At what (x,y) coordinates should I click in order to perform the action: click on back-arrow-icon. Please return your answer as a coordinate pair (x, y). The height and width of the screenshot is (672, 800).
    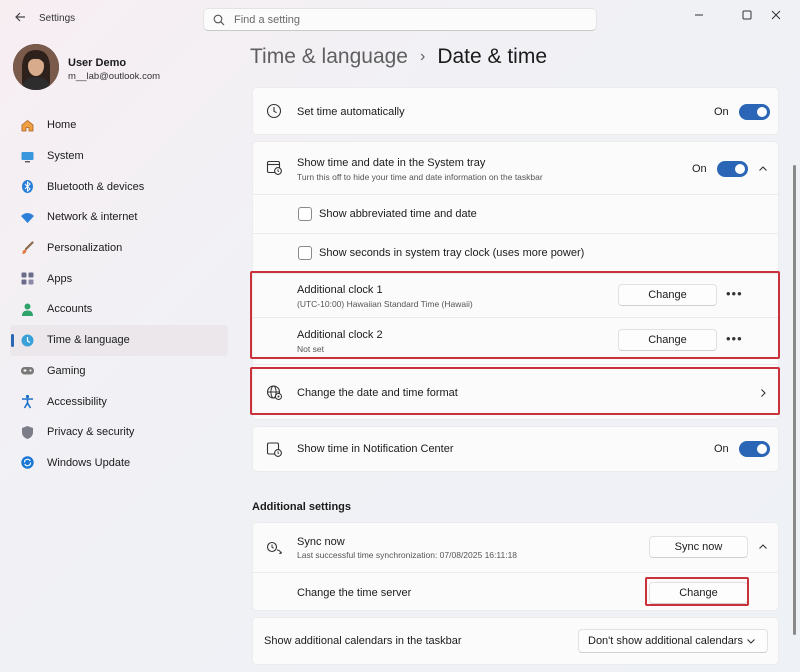
    Looking at the image, I should click on (20, 17).